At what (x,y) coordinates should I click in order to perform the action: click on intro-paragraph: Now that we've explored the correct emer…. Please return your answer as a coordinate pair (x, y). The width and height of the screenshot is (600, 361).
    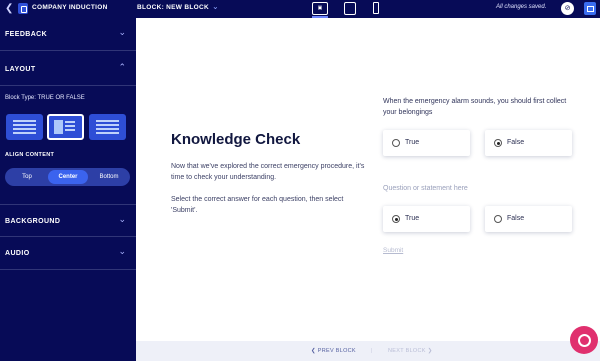
    Looking at the image, I should click on (268, 172).